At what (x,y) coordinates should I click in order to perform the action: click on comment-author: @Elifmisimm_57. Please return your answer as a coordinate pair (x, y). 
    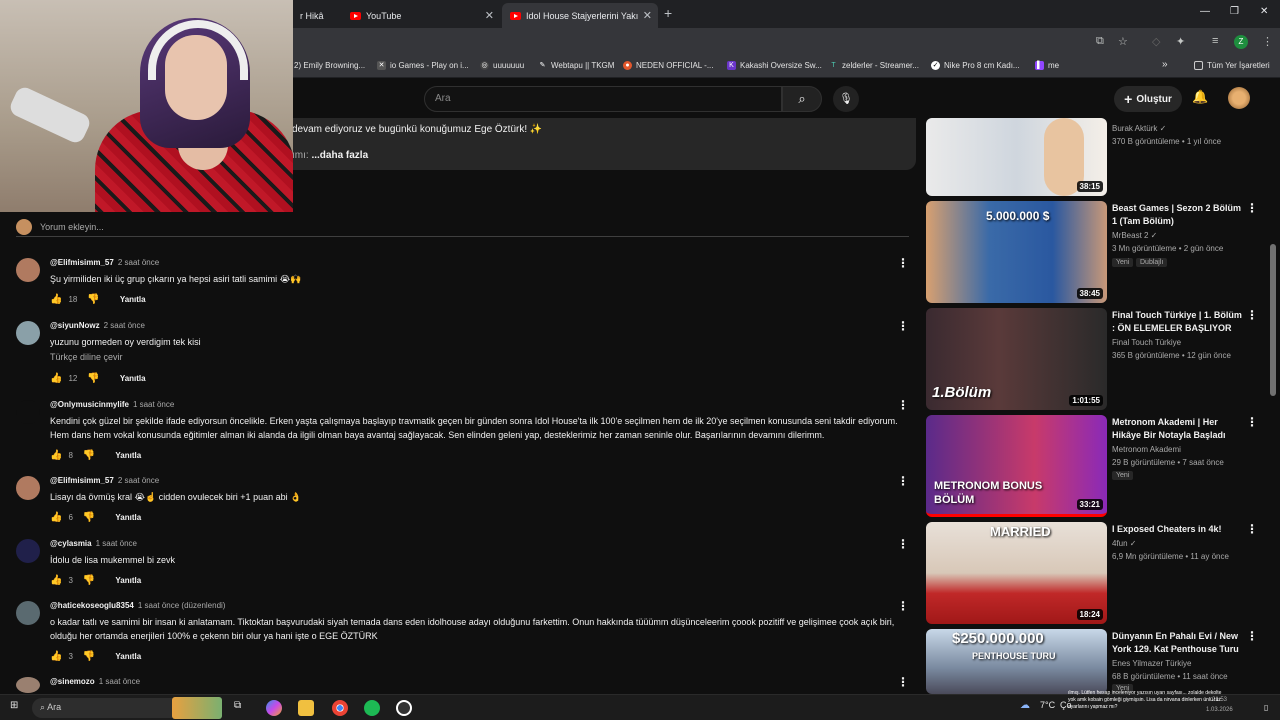
    Looking at the image, I should click on (82, 262).